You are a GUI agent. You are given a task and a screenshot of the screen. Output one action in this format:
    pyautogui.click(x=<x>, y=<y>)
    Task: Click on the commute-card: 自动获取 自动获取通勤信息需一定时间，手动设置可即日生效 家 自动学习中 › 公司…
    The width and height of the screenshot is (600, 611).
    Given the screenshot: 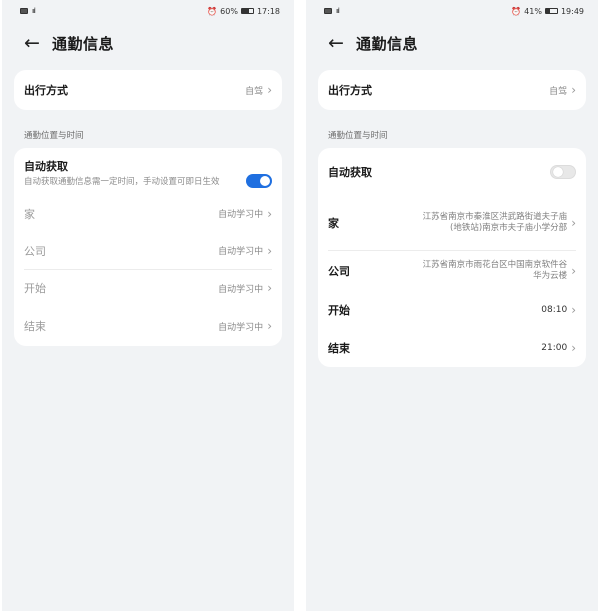 What is the action you would take?
    pyautogui.click(x=148, y=247)
    